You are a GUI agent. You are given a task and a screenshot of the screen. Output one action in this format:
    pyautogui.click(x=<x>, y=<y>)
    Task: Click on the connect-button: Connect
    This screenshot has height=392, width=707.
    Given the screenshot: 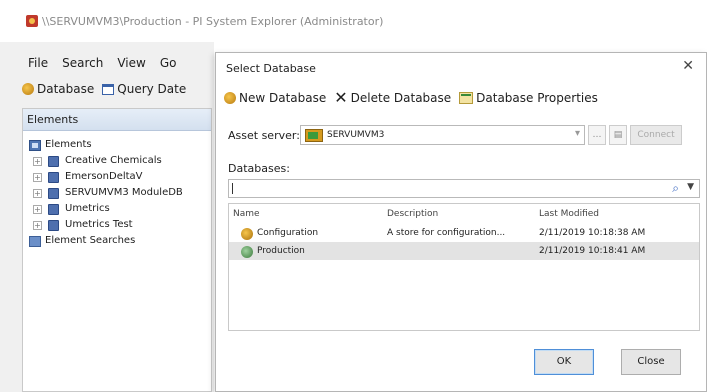 What is the action you would take?
    pyautogui.click(x=656, y=135)
    